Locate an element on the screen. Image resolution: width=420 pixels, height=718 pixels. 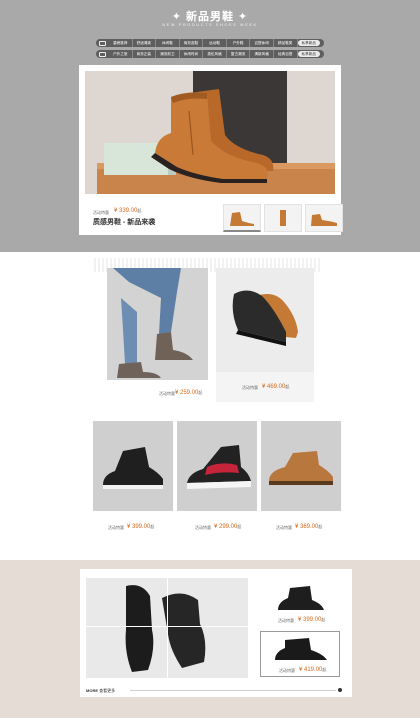
price-value: ¥ 339.00起 is located at coordinates (127, 211).